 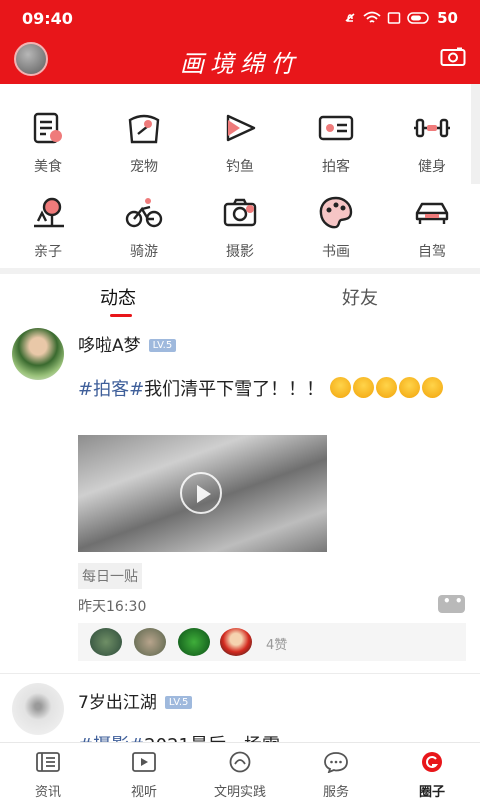 What do you see at coordinates (431, 792) in the screenshot?
I see `nav-label: 圈子` at bounding box center [431, 792].